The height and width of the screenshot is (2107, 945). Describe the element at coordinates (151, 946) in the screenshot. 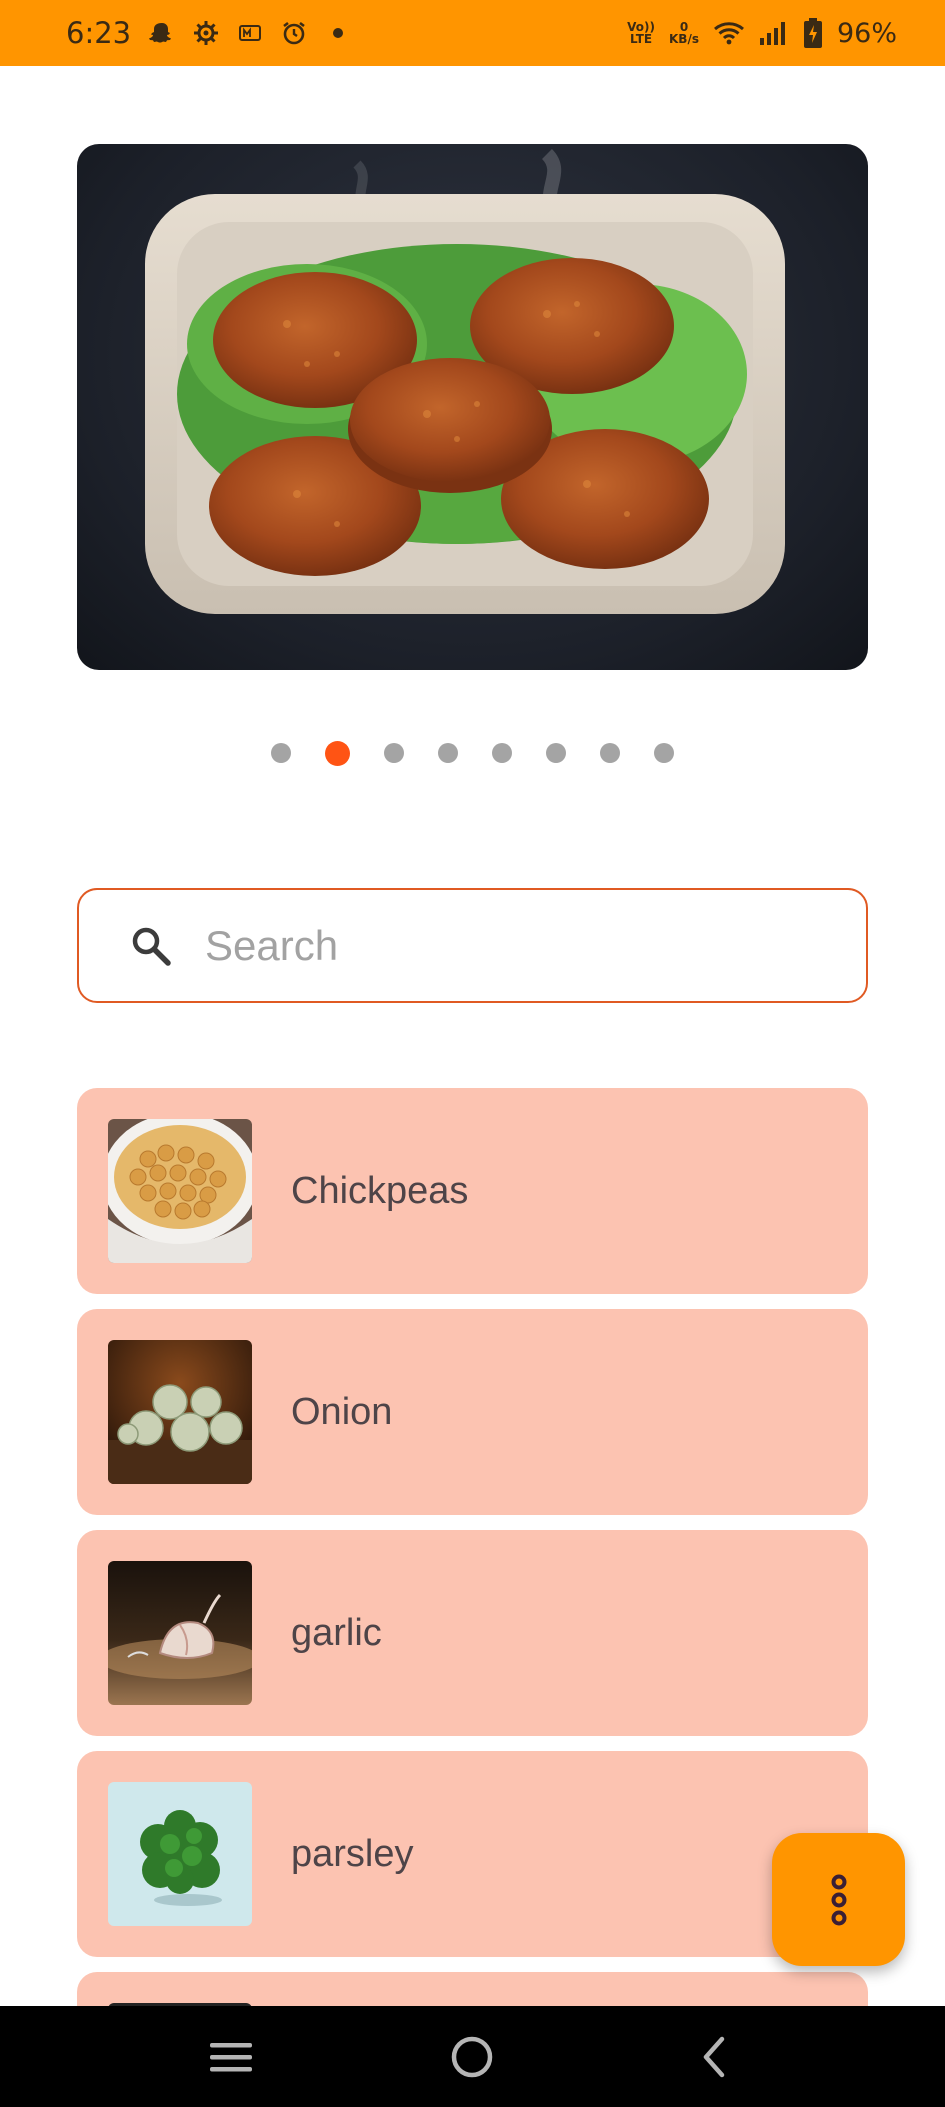

I see `search-icon` at that location.